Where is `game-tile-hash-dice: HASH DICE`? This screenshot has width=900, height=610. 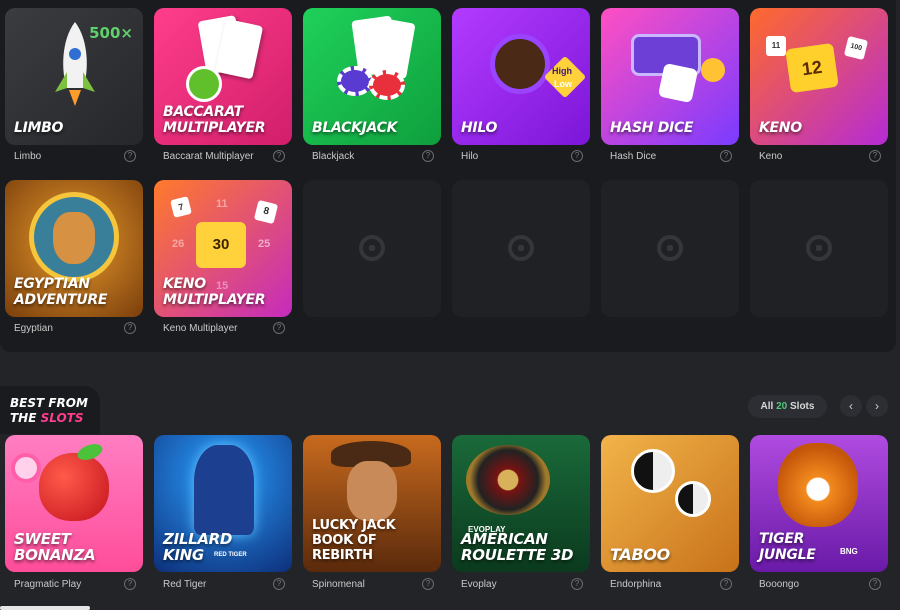
game-tile-hash-dice: HASH DICE is located at coordinates (670, 76).